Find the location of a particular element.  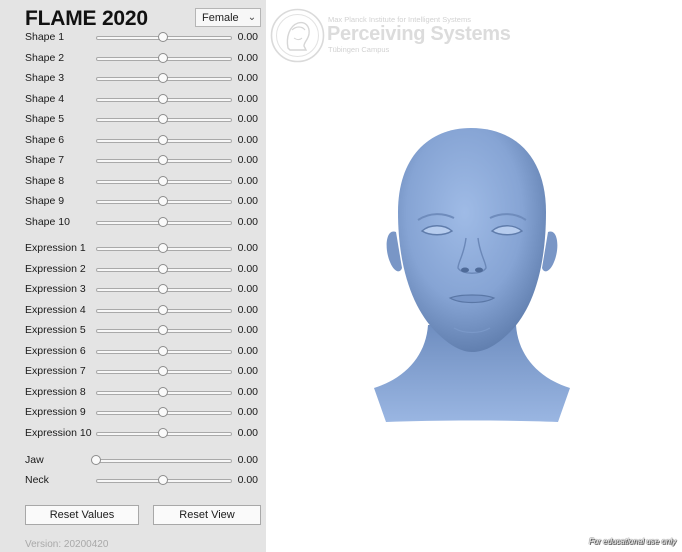

slider-label: Expression 9 is located at coordinates (55, 412).